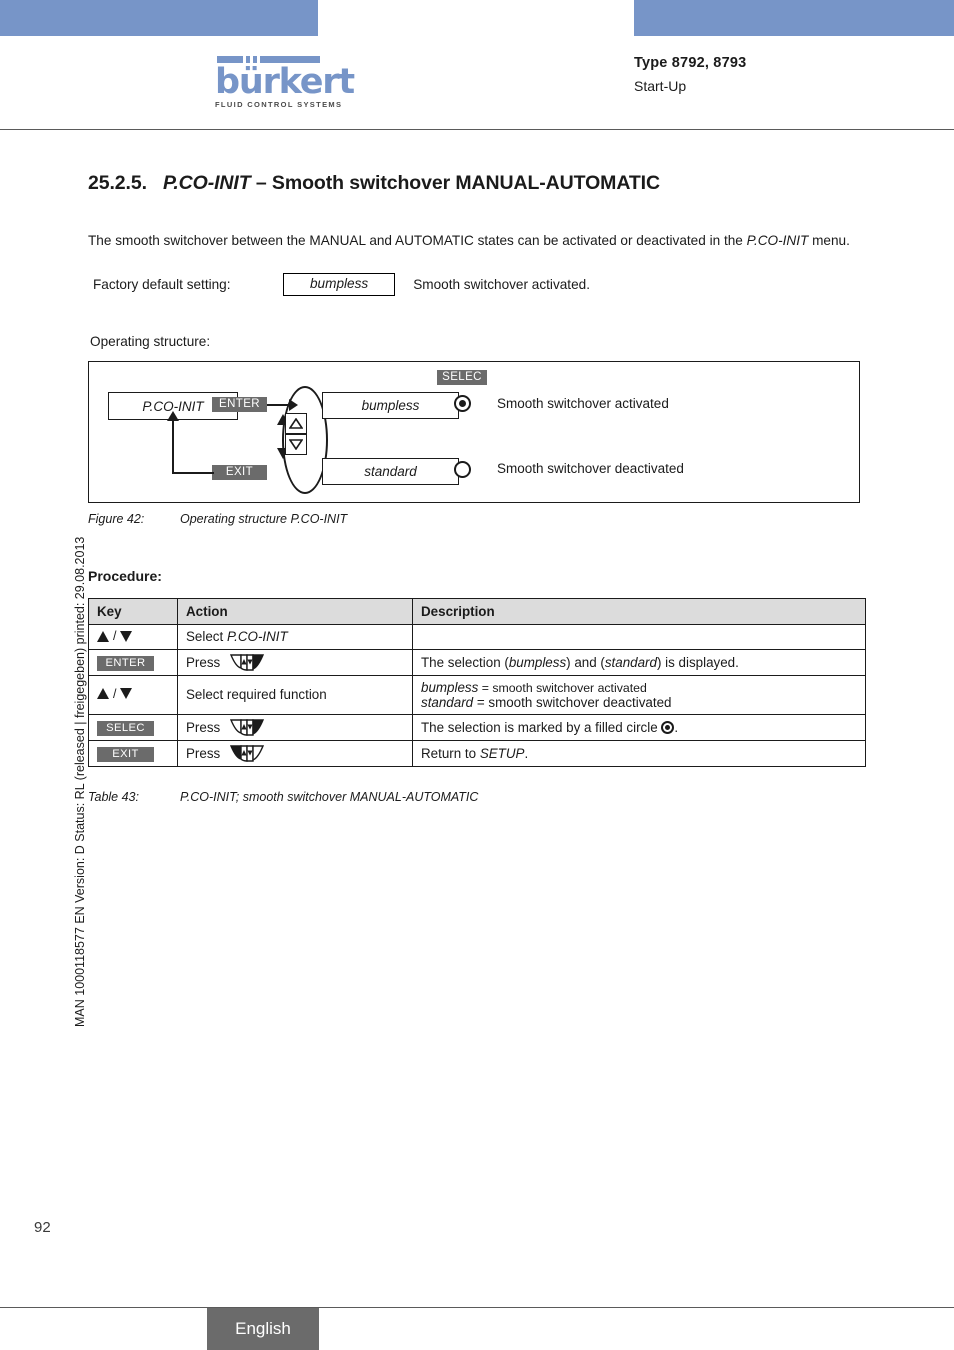 The height and width of the screenshot is (1350, 954). Describe the element at coordinates (162, 284) in the screenshot. I see `factory-default-label: Factory default setting:` at that location.